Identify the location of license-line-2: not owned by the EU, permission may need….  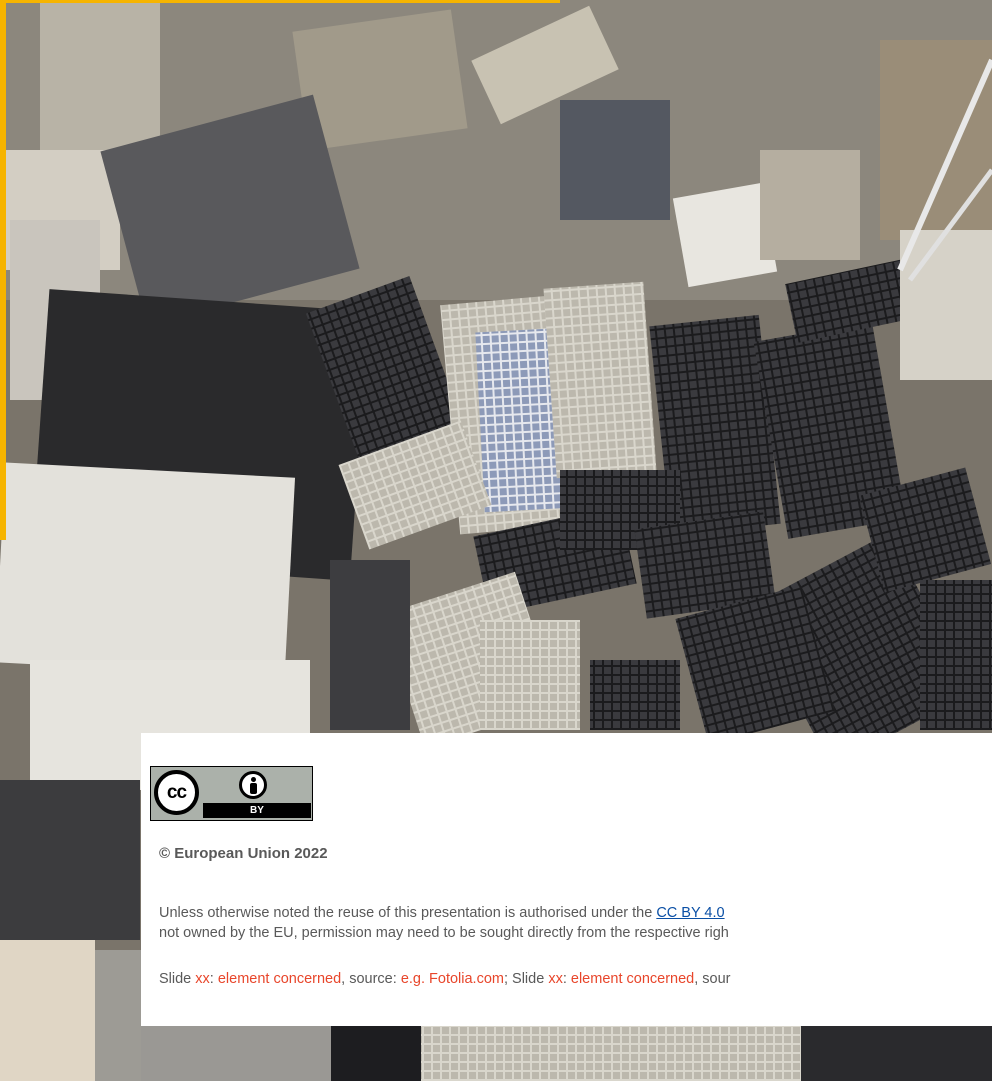
(444, 933).